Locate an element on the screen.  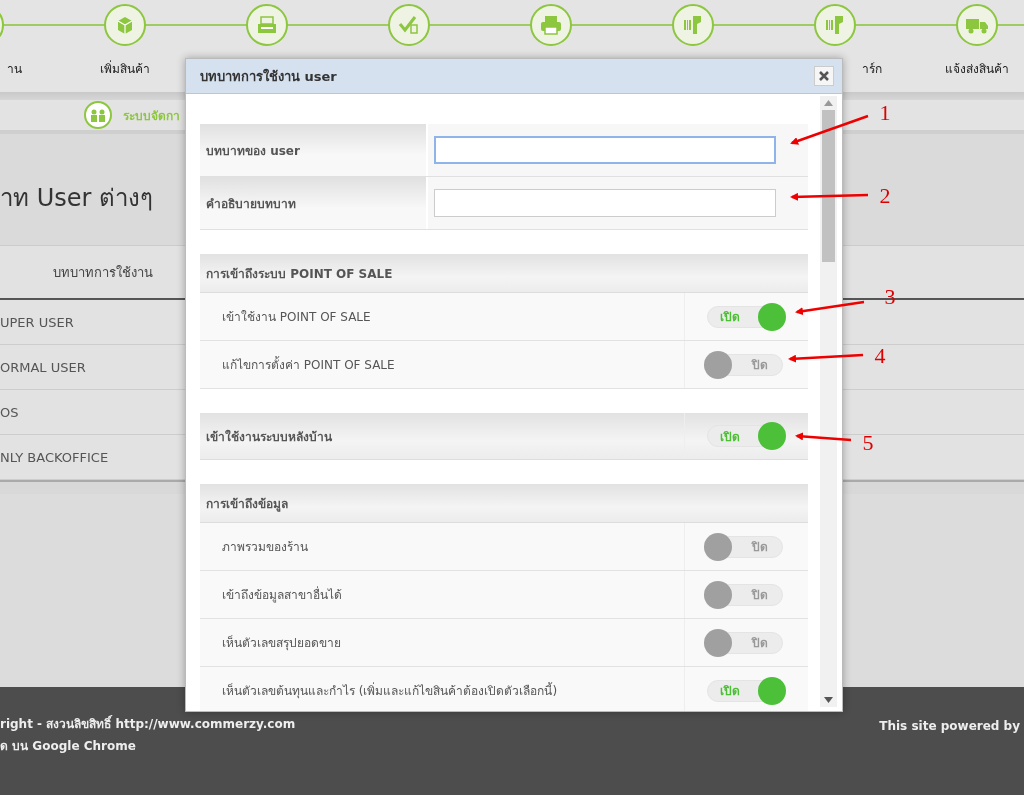
people-icon is located at coordinates (98, 115).